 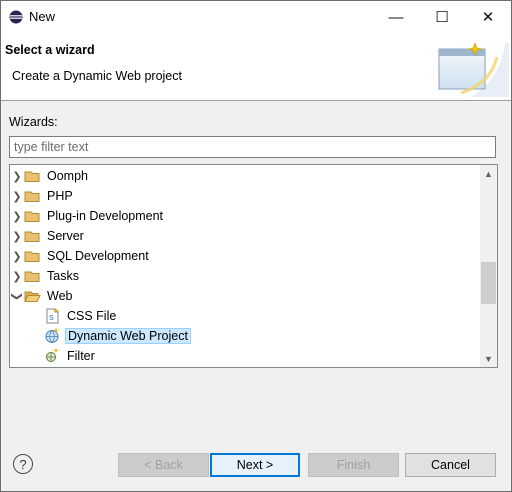 What do you see at coordinates (52, 335) in the screenshot?
I see `web-project-icon` at bounding box center [52, 335].